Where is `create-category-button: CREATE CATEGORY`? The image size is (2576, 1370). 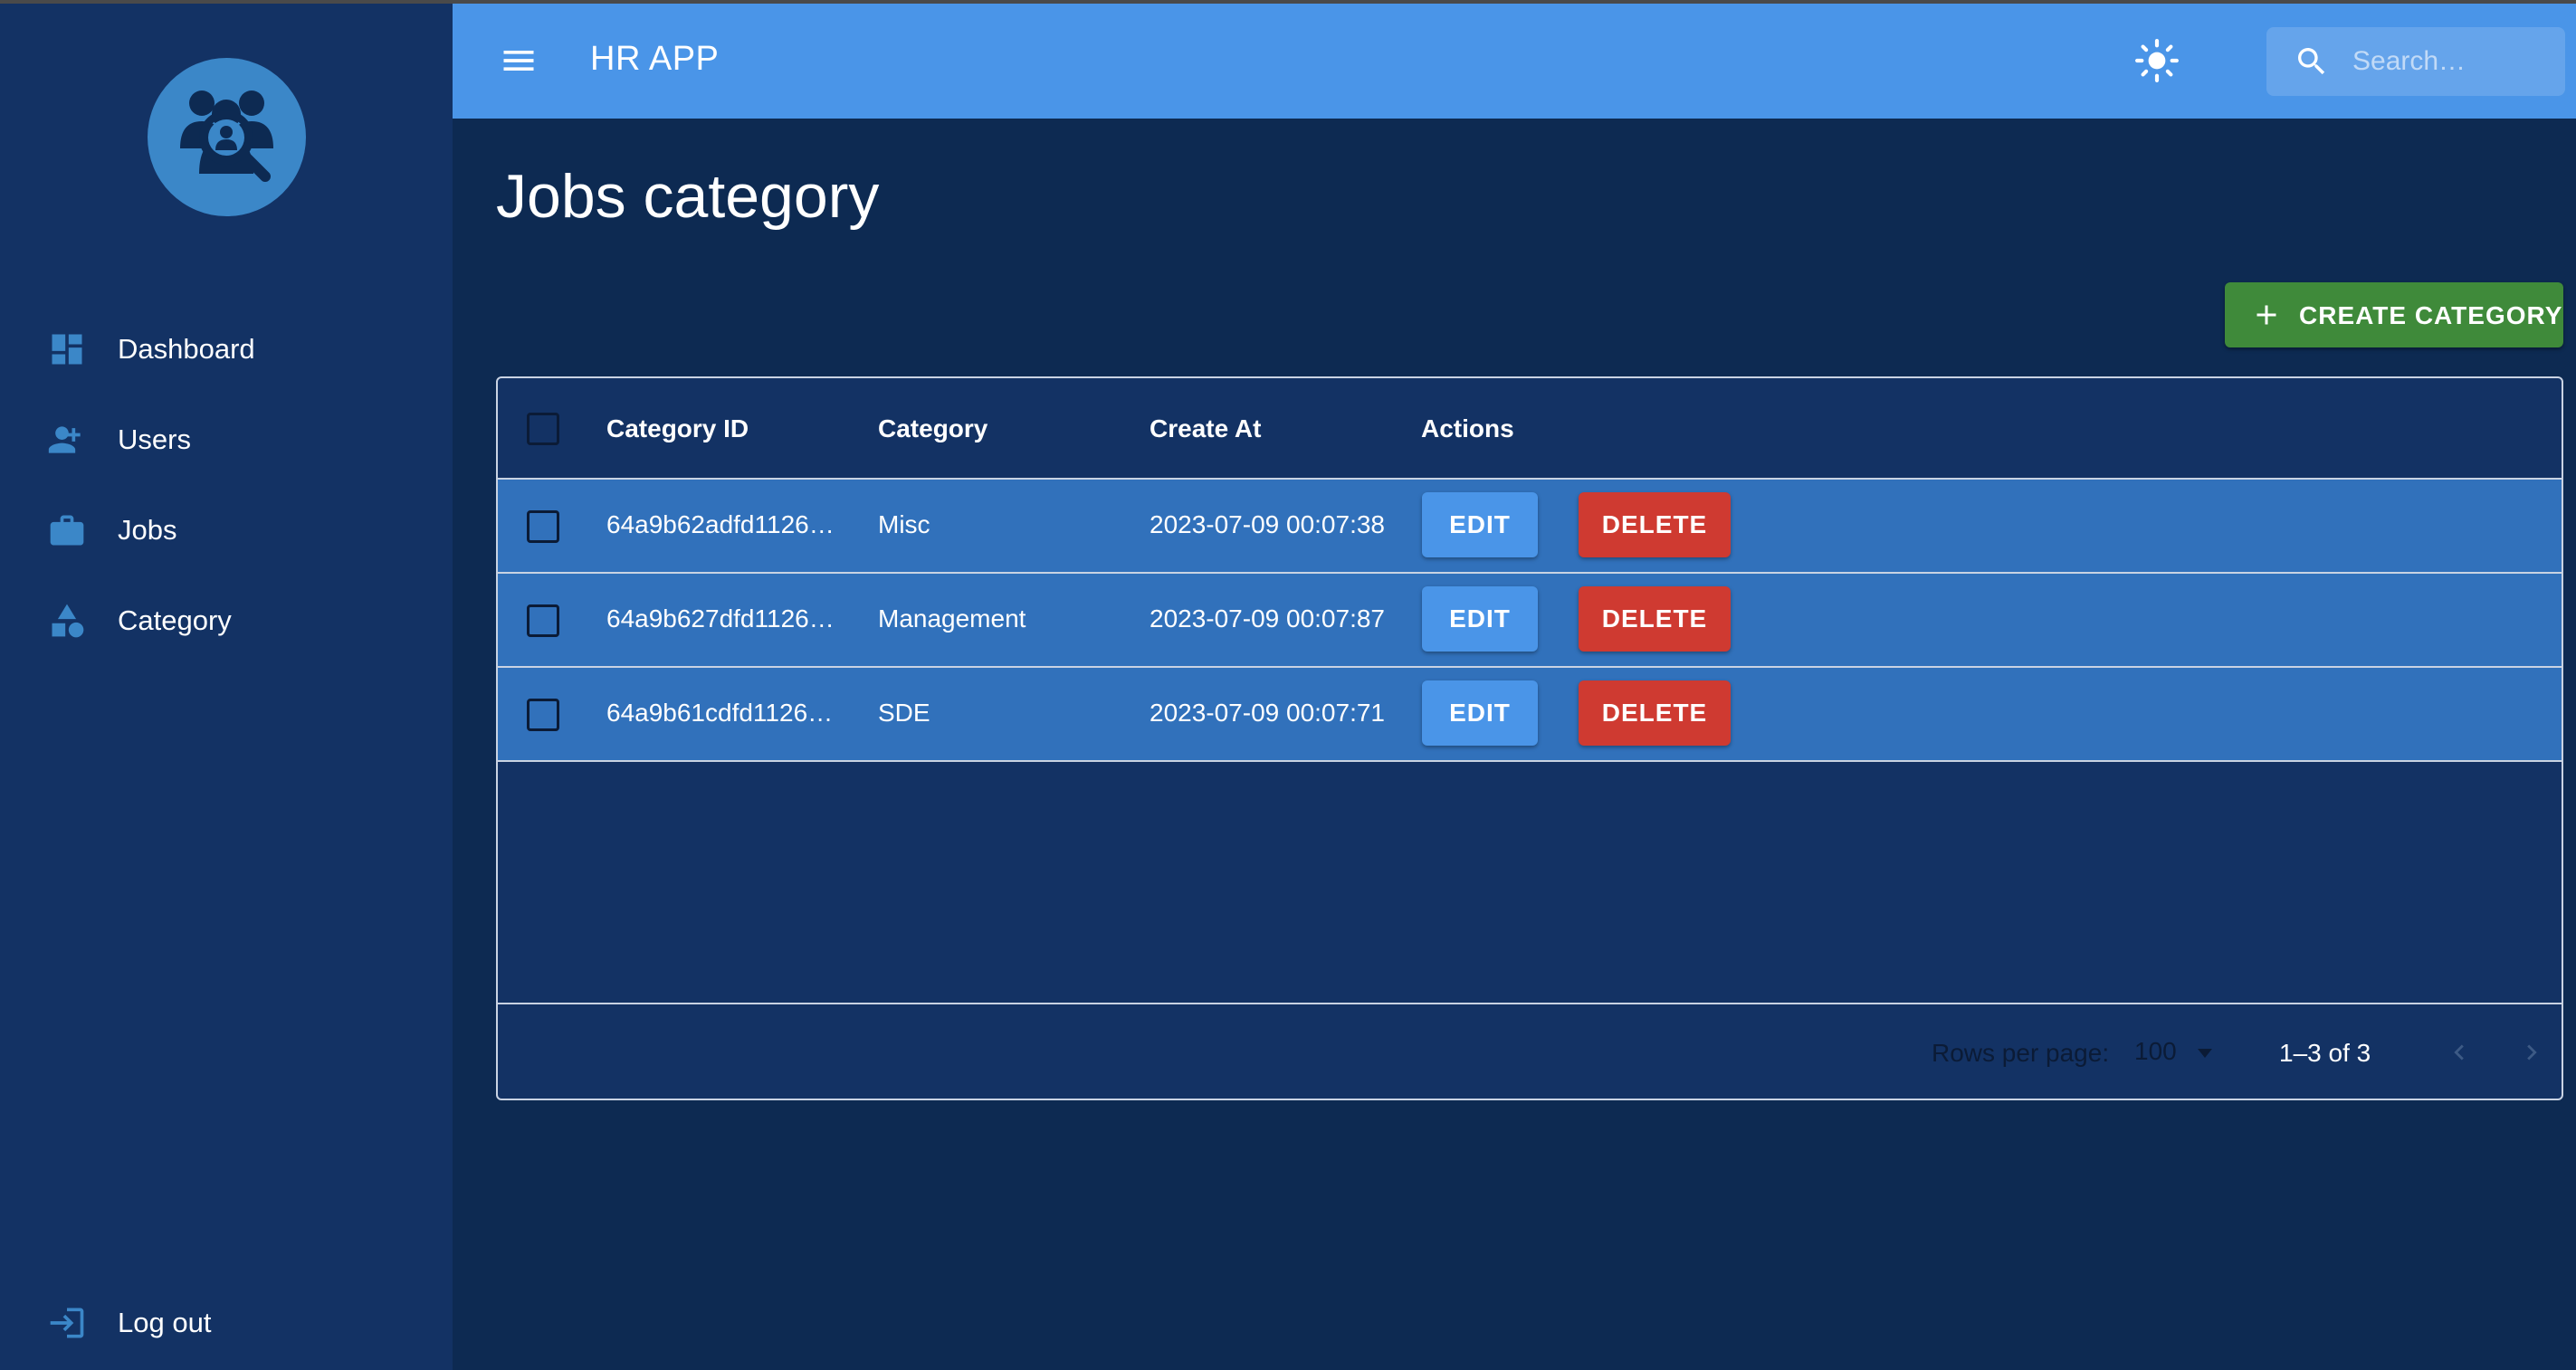
create-category-button: CREATE CATEGORY is located at coordinates (2394, 314).